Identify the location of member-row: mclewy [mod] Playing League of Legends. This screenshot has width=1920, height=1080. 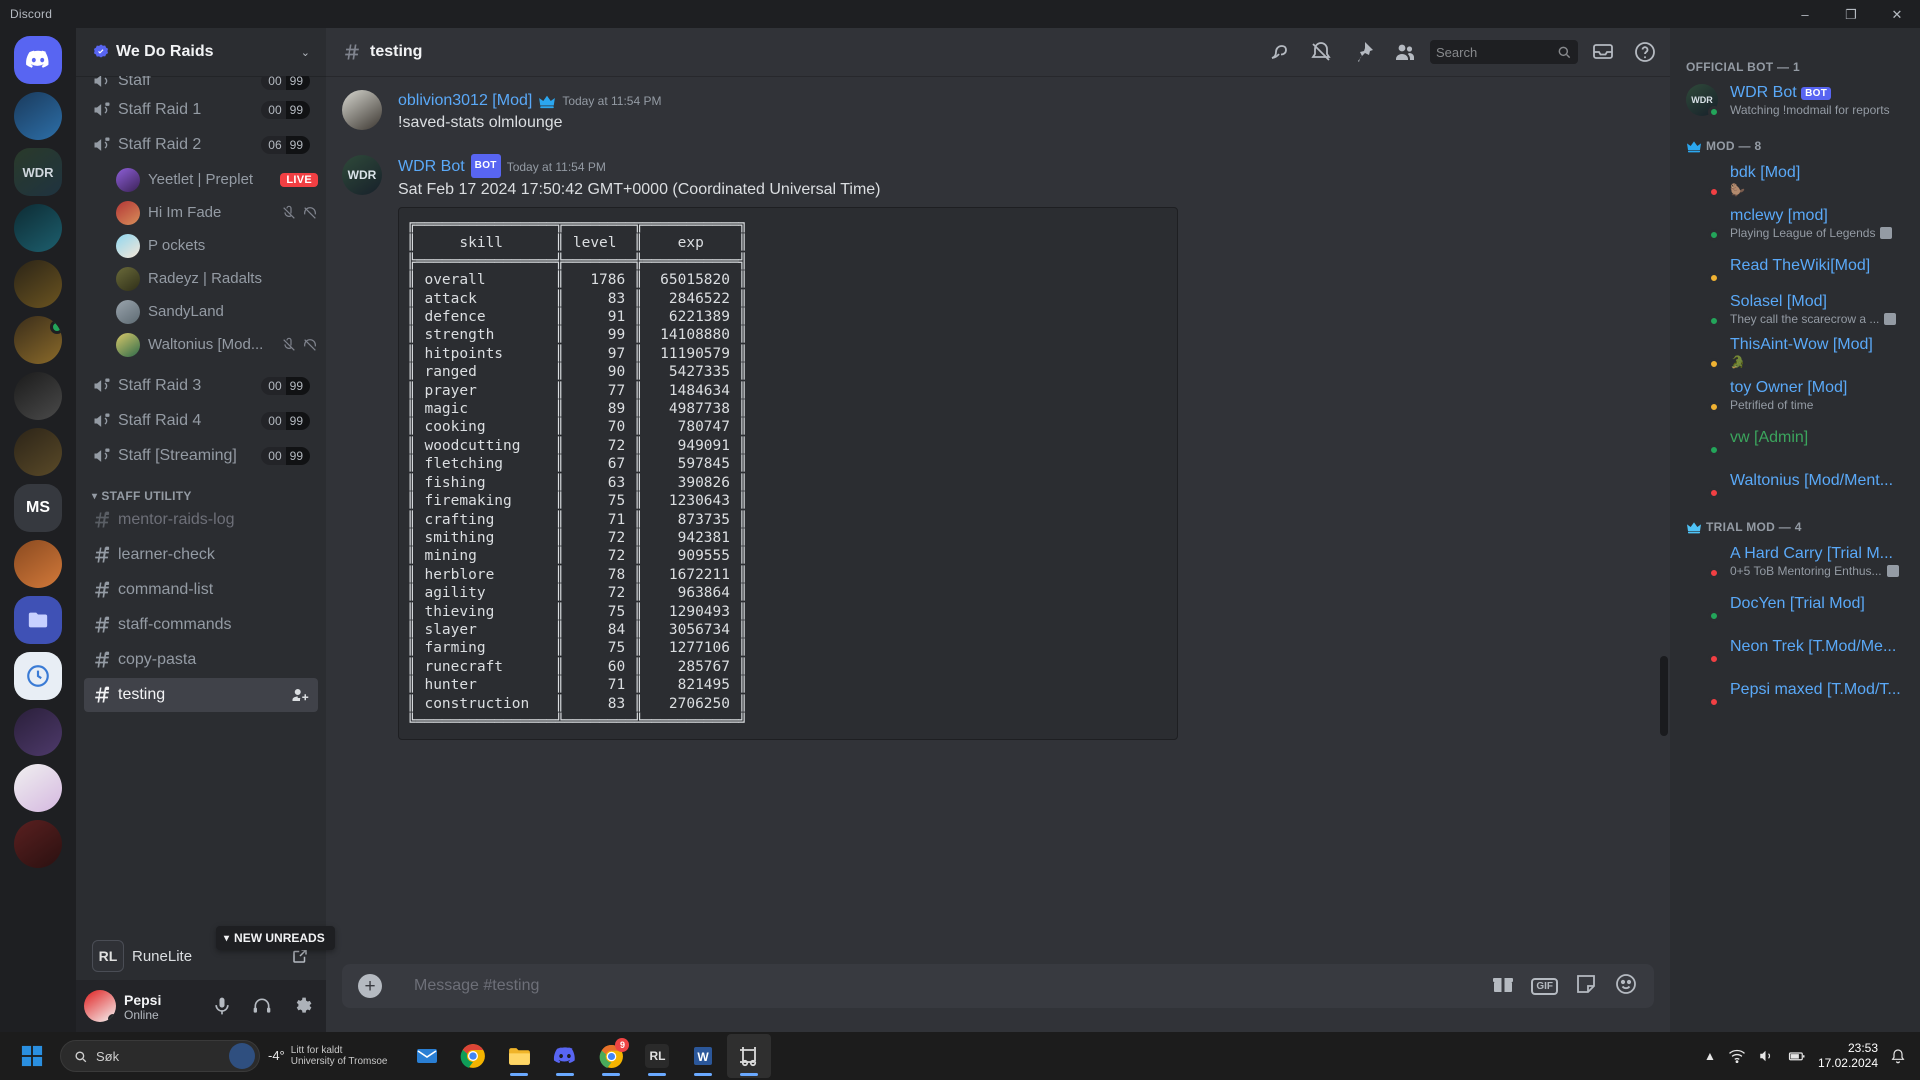
(1795, 223).